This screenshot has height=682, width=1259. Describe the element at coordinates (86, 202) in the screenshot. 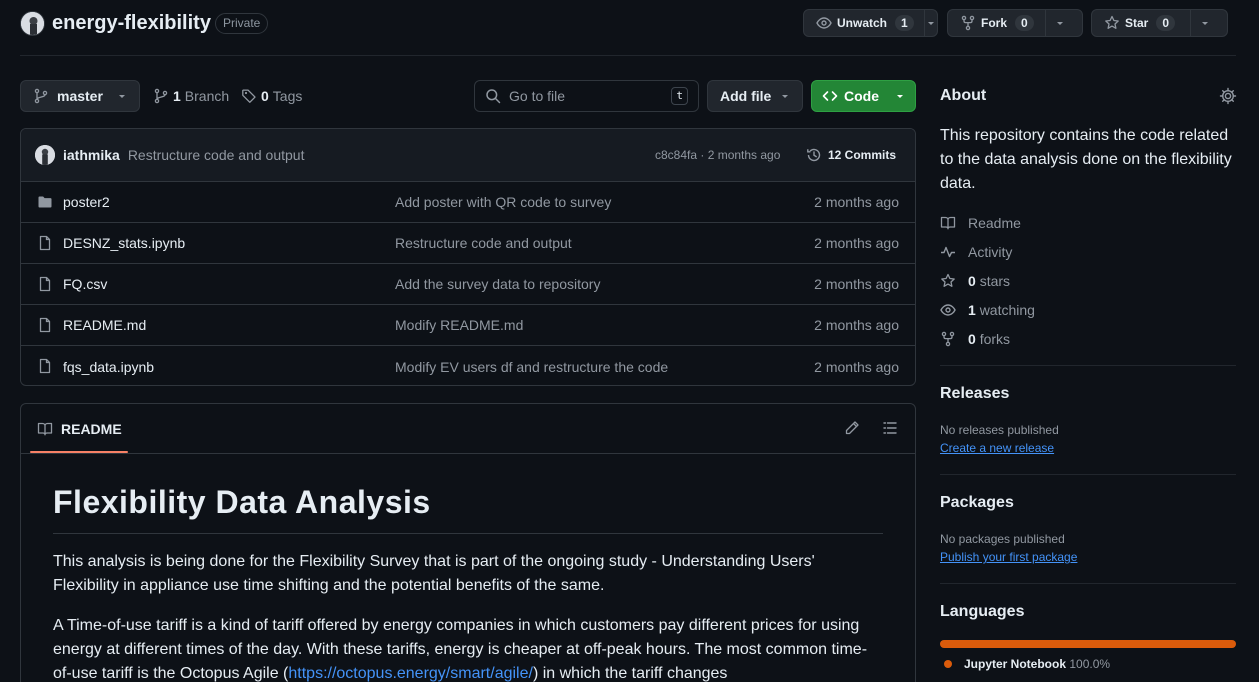

I see `file-name: poster2` at that location.